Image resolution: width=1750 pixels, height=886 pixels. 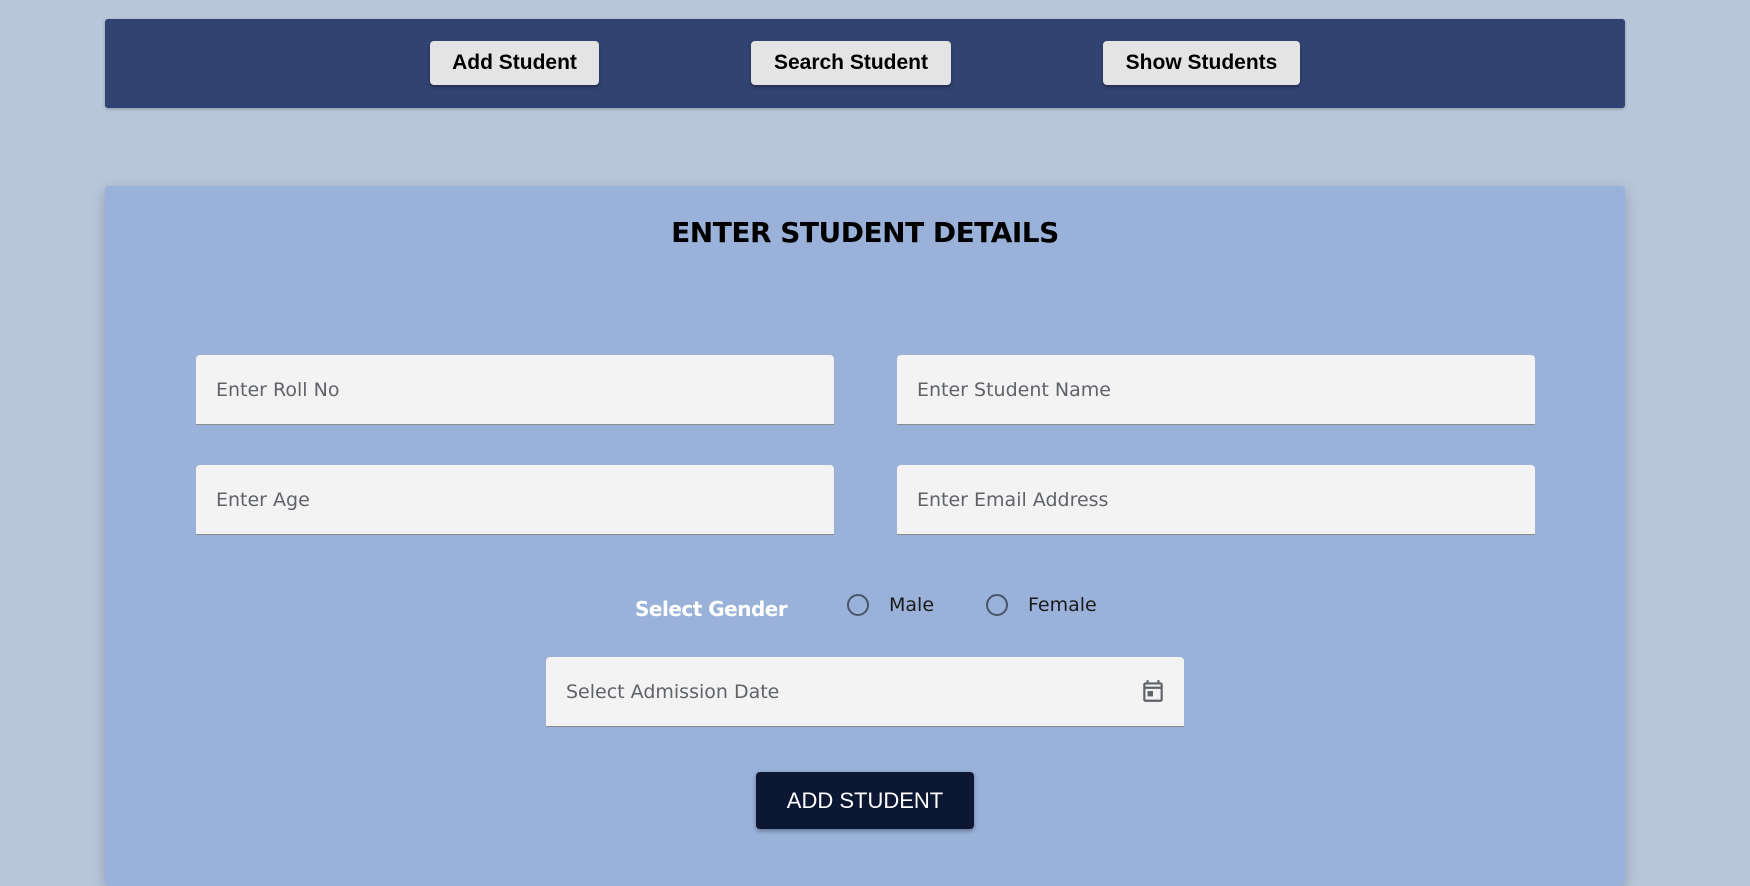 I want to click on roll-no-placeholder: Enter Roll No, so click(x=278, y=389).